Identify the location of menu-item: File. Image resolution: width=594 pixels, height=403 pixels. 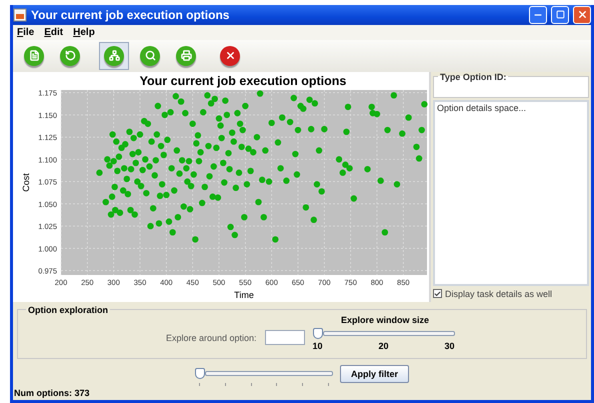
(25, 32).